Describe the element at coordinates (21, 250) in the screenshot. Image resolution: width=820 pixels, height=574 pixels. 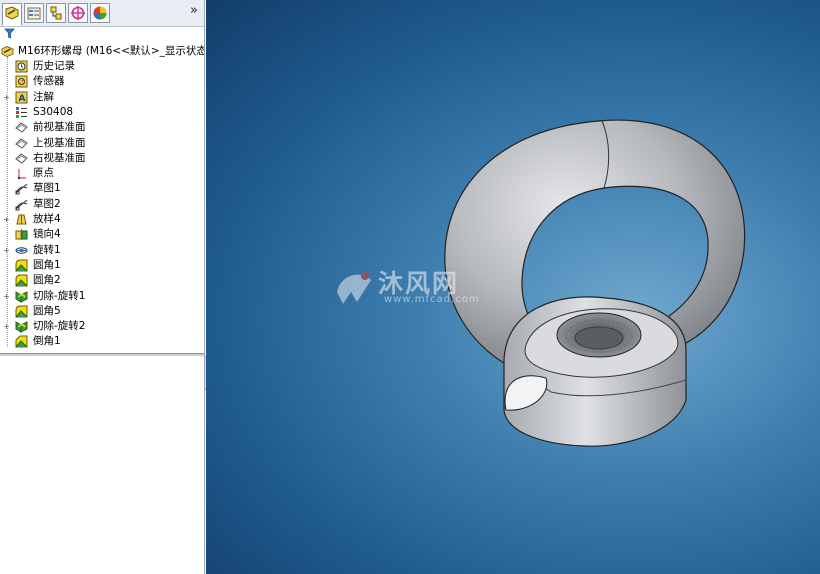
I see `revolve-icon` at that location.